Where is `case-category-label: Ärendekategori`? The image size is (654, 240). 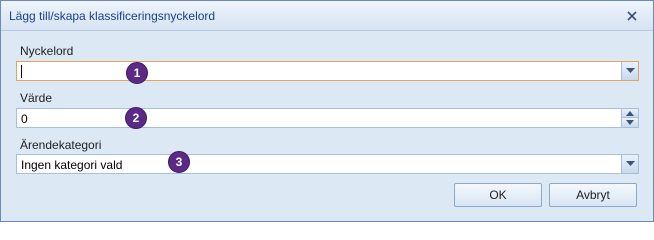
case-category-label: Ärendekategori is located at coordinates (61, 145).